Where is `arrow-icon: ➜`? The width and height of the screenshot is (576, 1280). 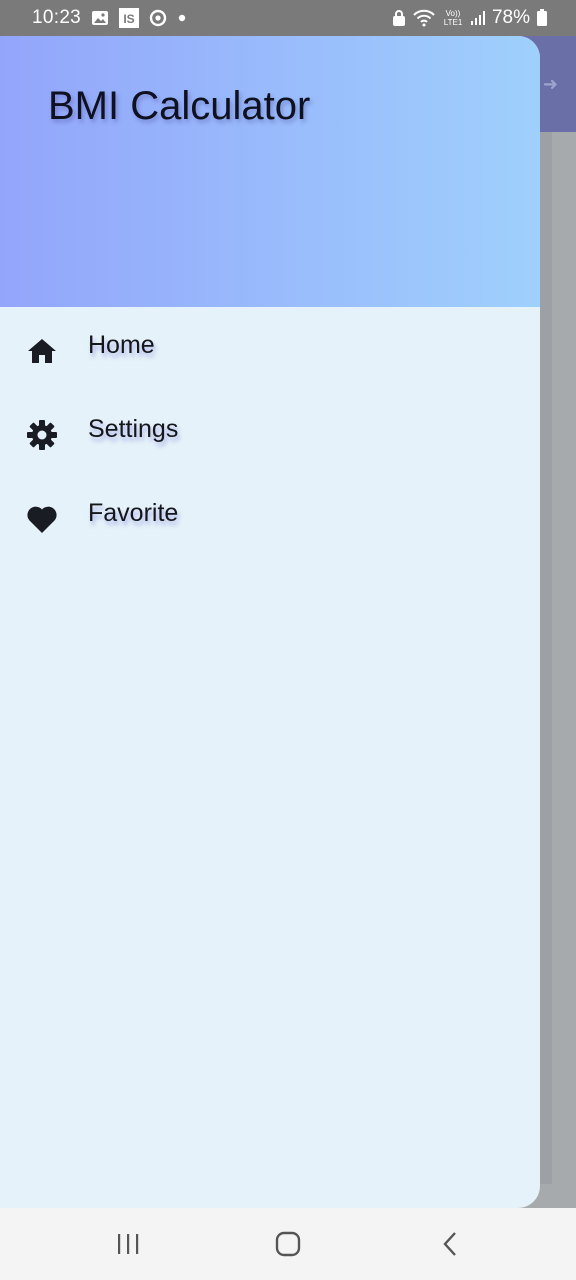 arrow-icon: ➜ is located at coordinates (550, 84).